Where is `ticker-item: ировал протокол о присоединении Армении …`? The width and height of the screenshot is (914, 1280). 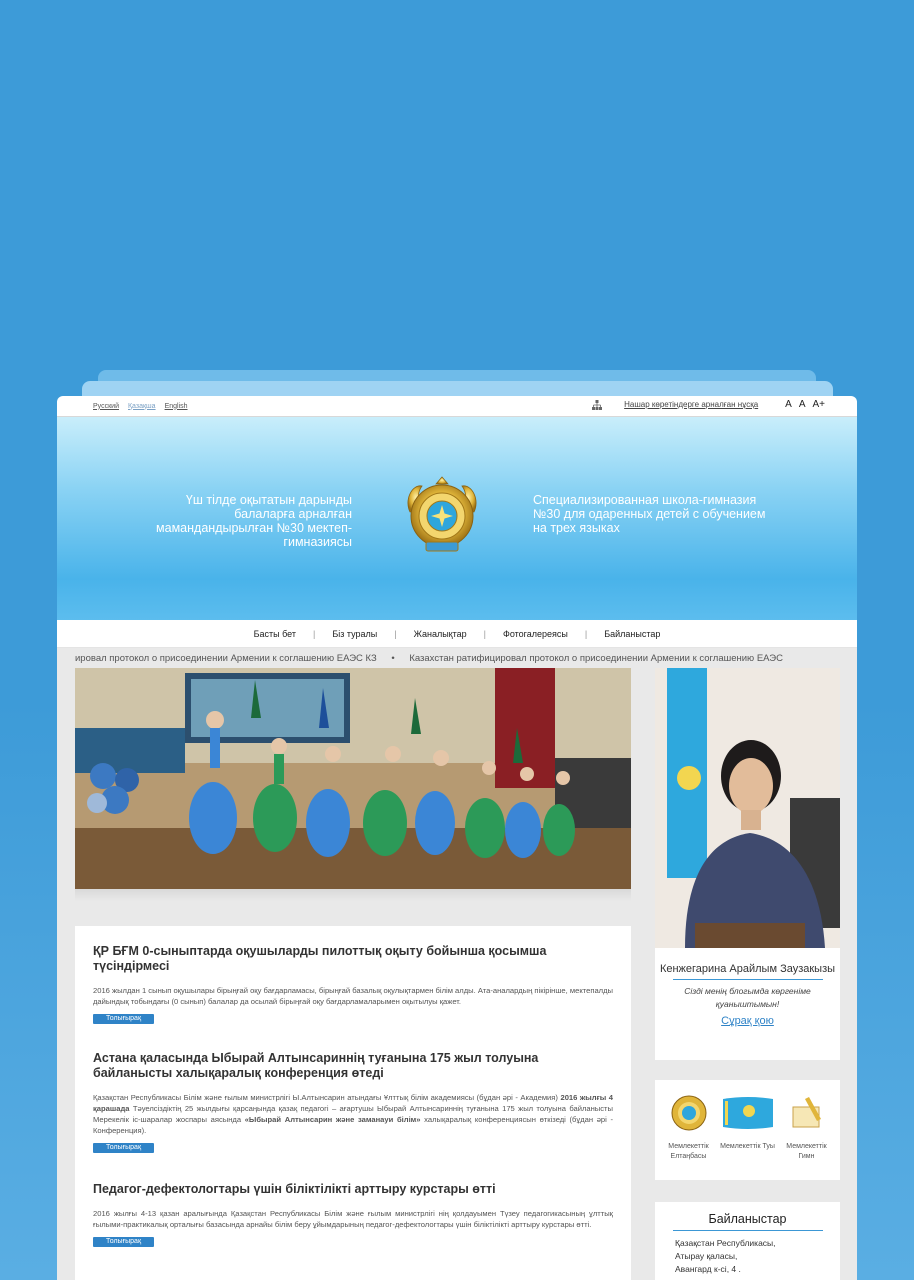 ticker-item: ировал протокол о присоединении Армении … is located at coordinates (226, 658).